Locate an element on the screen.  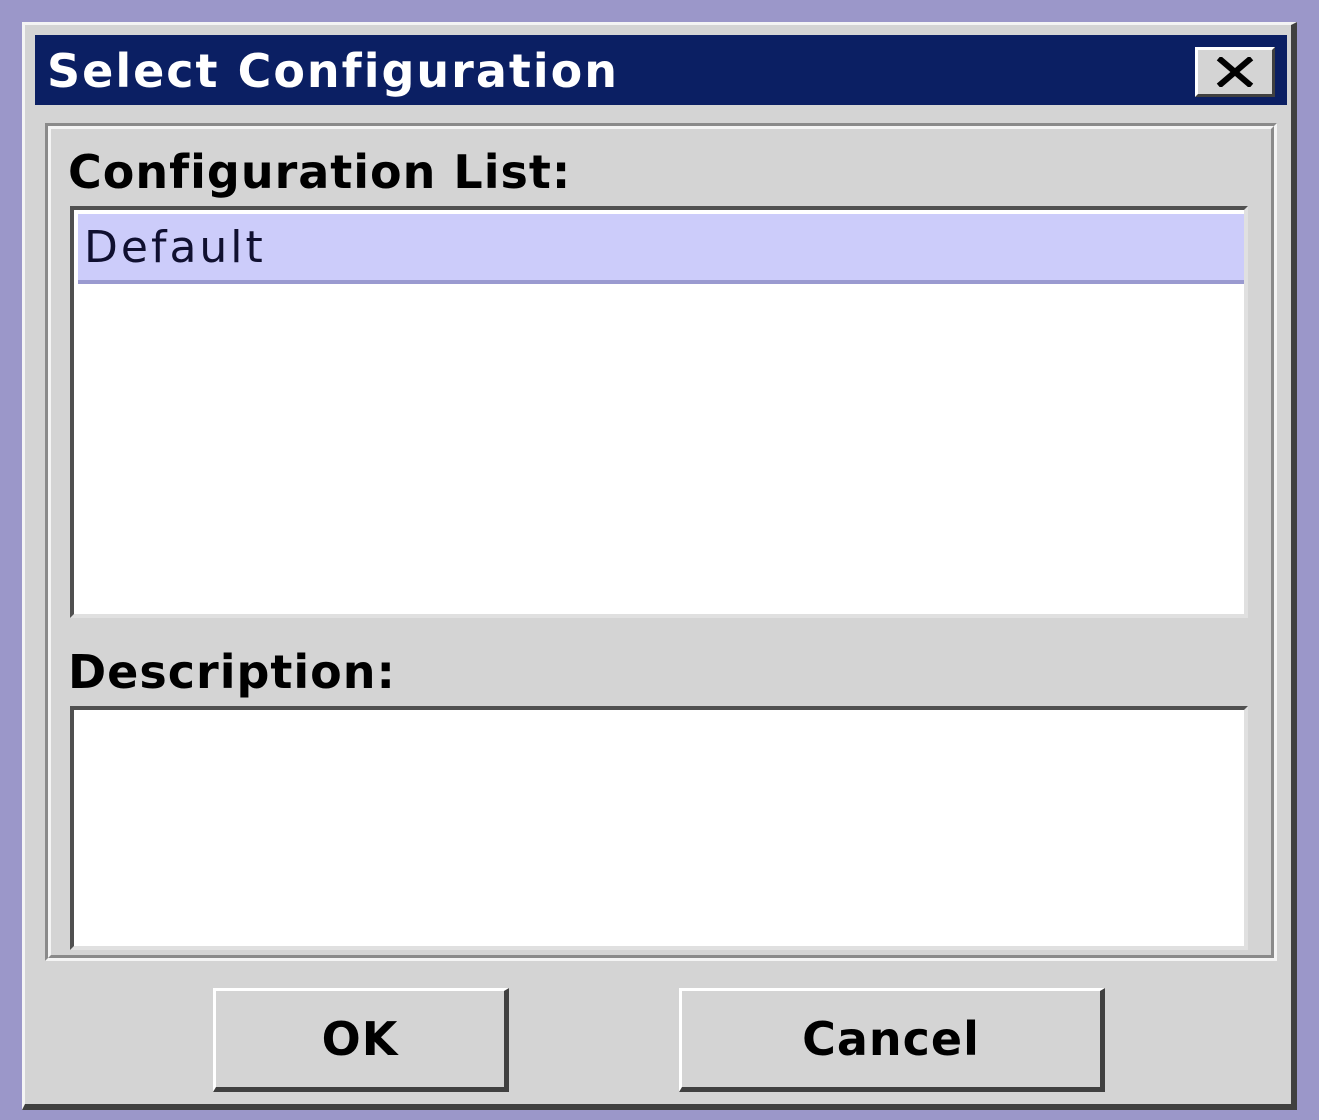
ok-button: OK is located at coordinates (361, 1040).